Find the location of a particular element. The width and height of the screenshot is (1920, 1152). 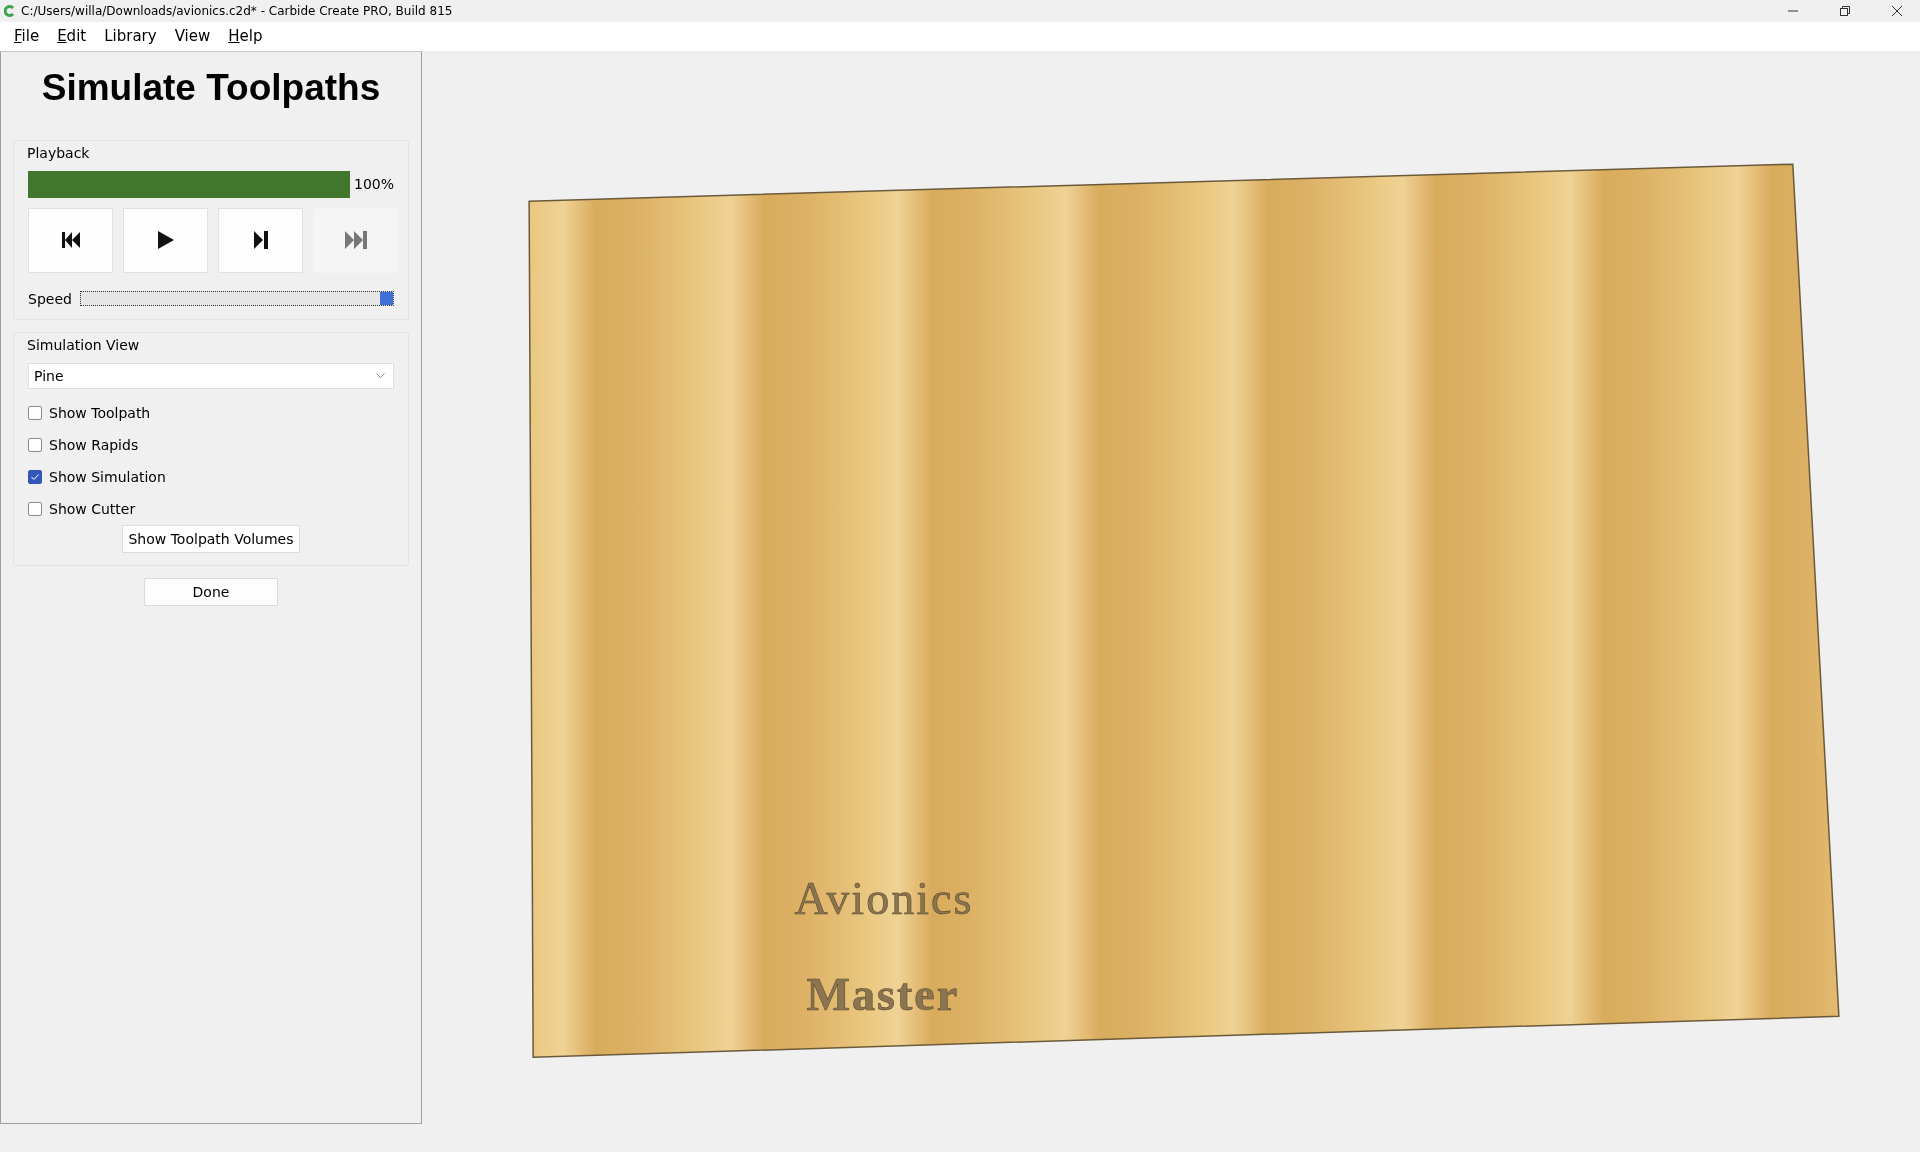

chevron-down-icon is located at coordinates (380, 376).